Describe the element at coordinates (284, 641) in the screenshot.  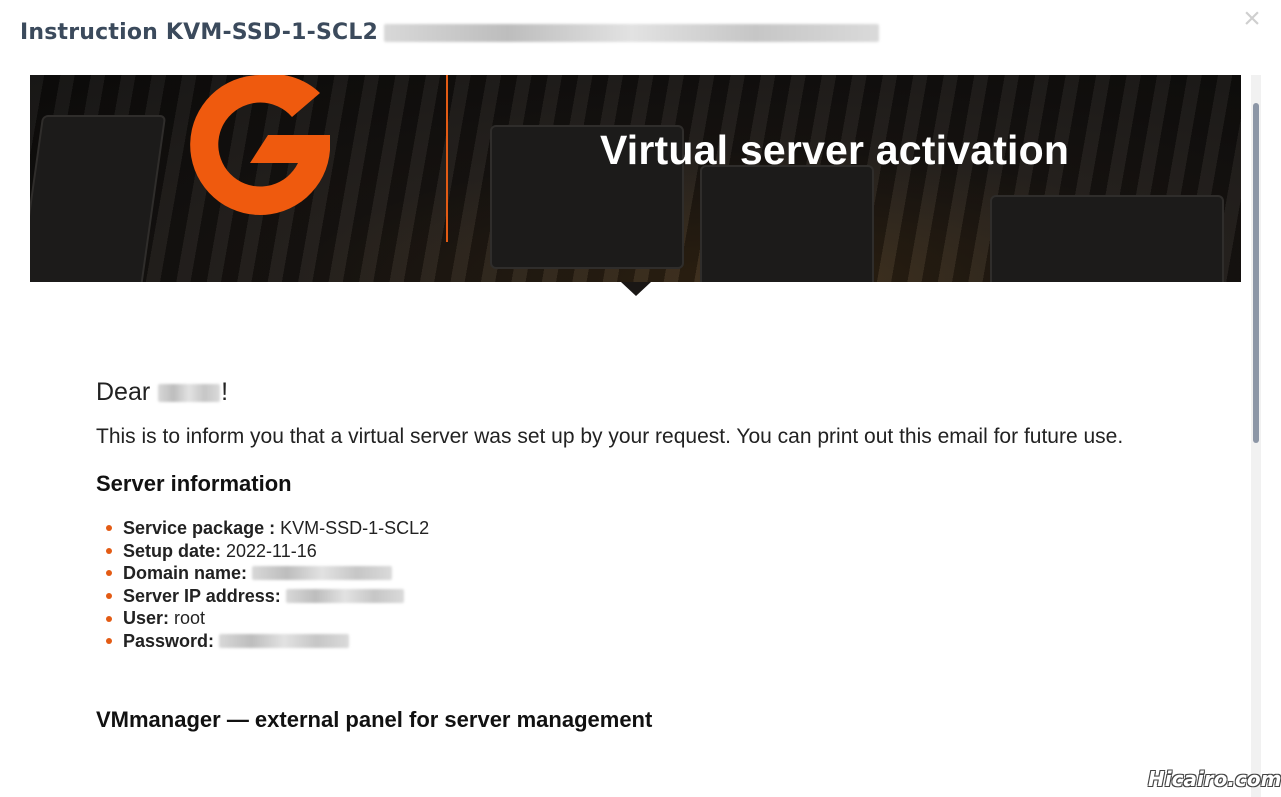
I see `redacted-password` at that location.